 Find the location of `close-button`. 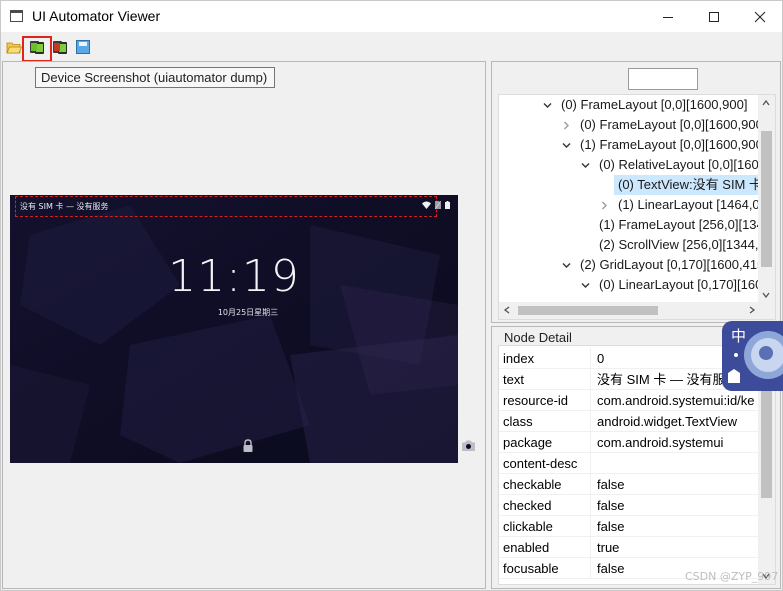

close-button is located at coordinates (760, 16).